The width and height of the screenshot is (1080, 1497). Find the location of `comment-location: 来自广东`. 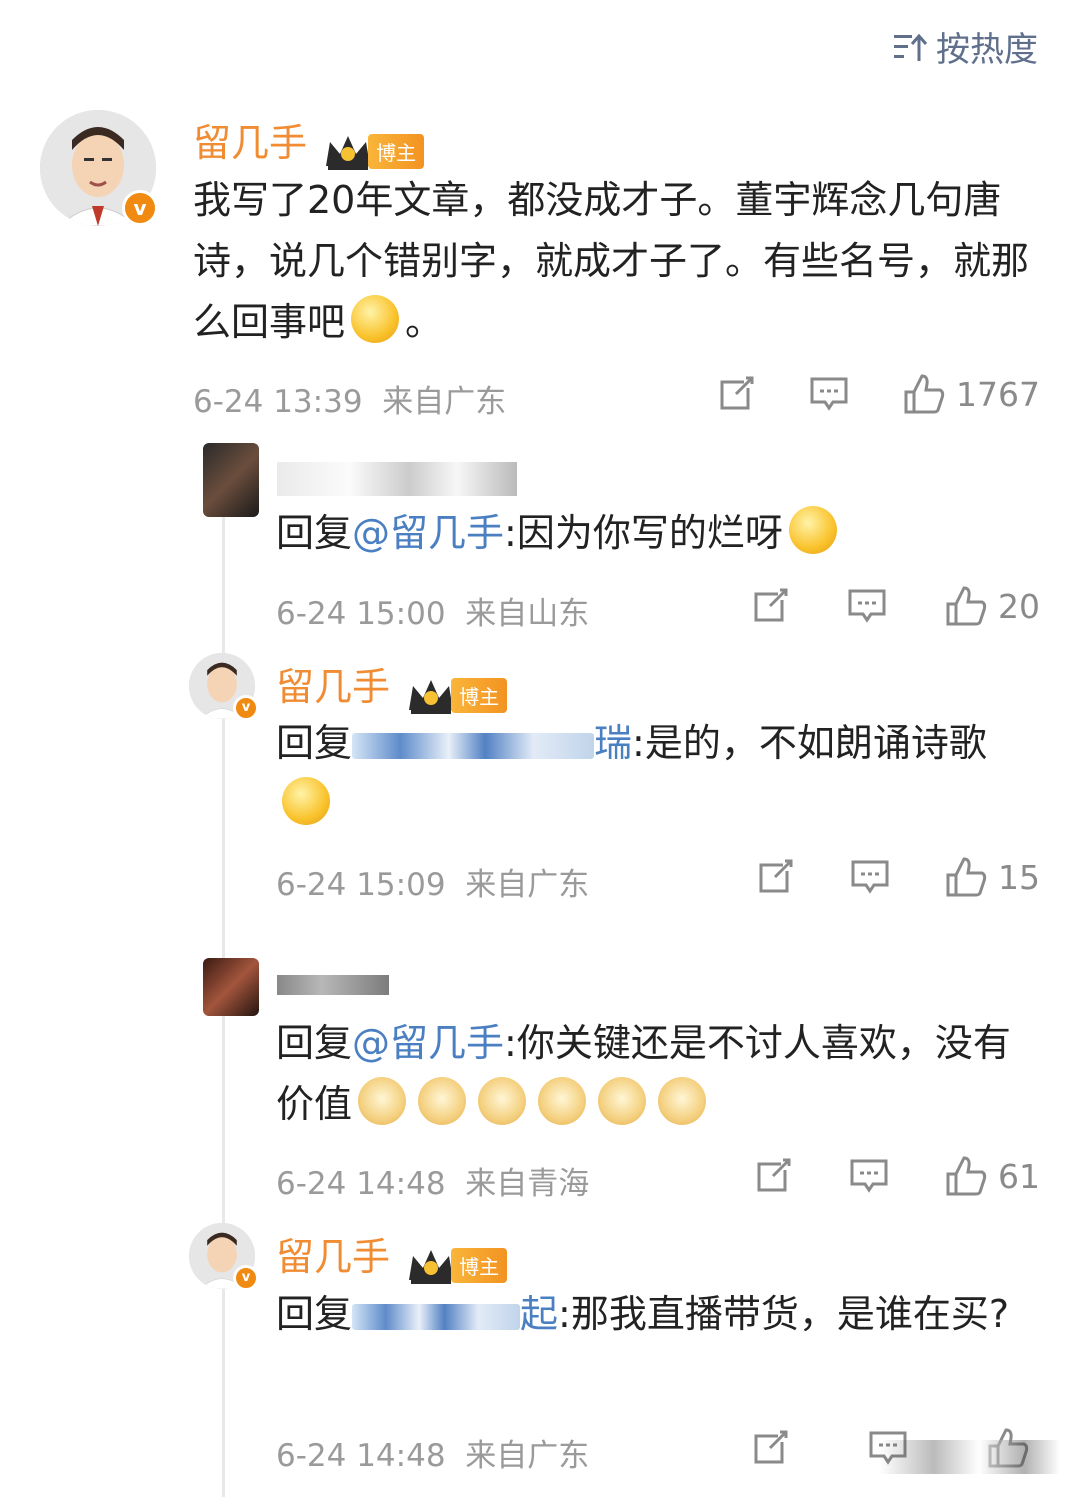

comment-location: 来自广东 is located at coordinates (444, 402).